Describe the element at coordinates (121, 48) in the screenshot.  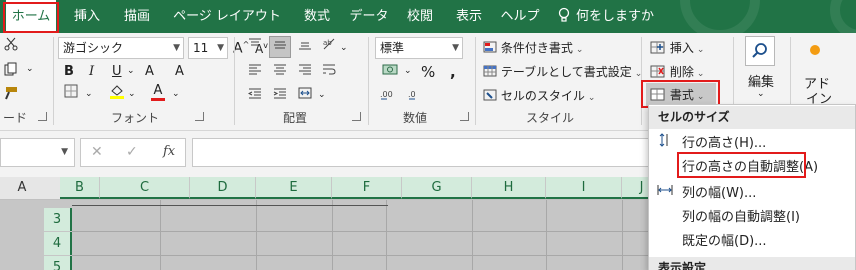
I see `font-name-dropdown: 游ゴシック ▼` at that location.